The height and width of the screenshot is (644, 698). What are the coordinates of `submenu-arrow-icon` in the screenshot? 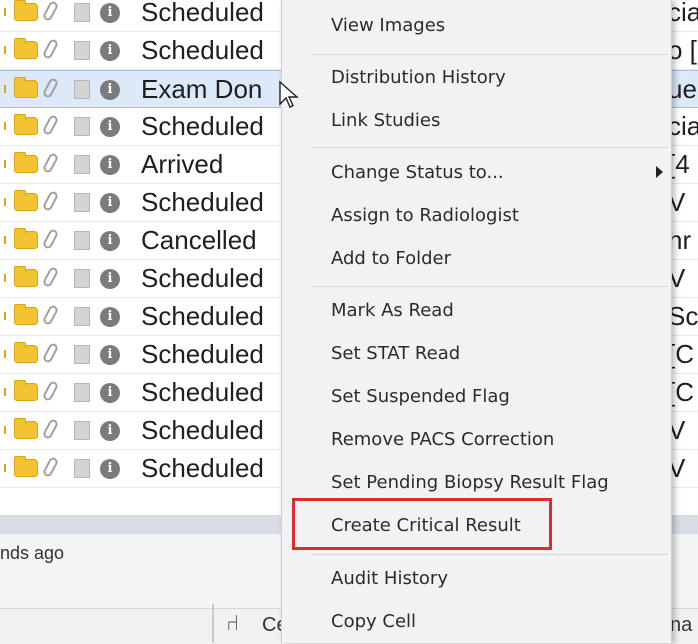 It's located at (659, 172).